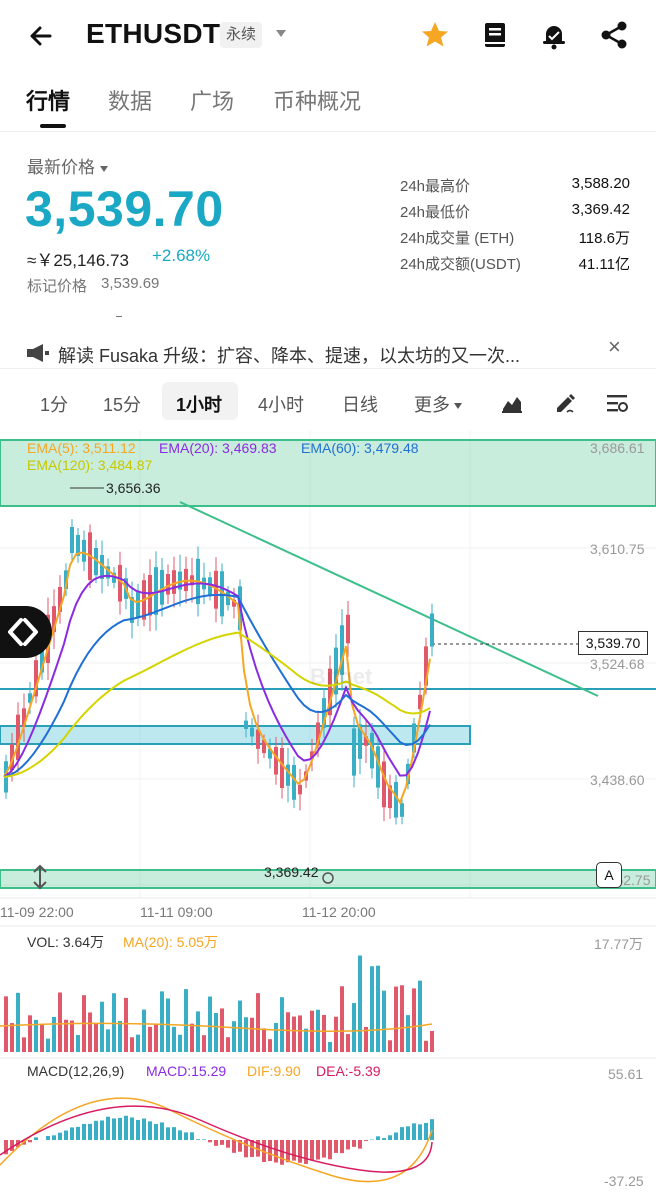  I want to click on main-tabs: 行情 数据 广场 币种概况, so click(328, 103).